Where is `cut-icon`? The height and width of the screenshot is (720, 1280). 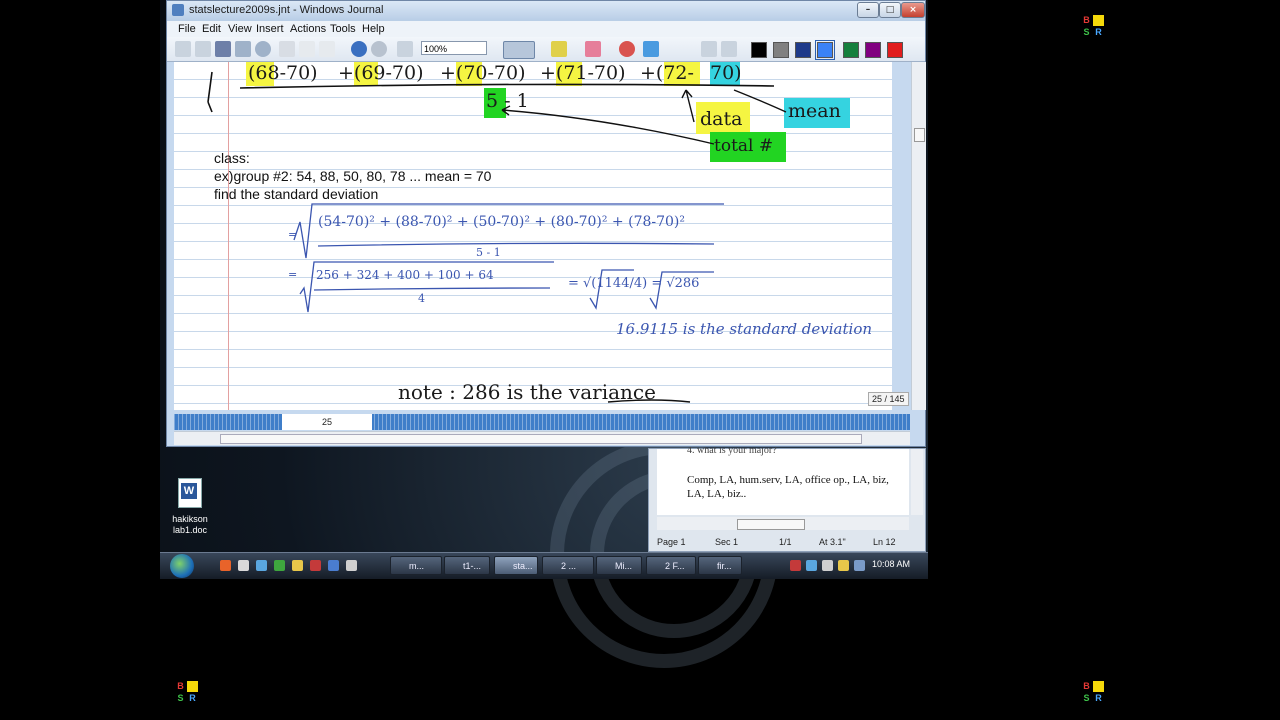 cut-icon is located at coordinates (287, 49).